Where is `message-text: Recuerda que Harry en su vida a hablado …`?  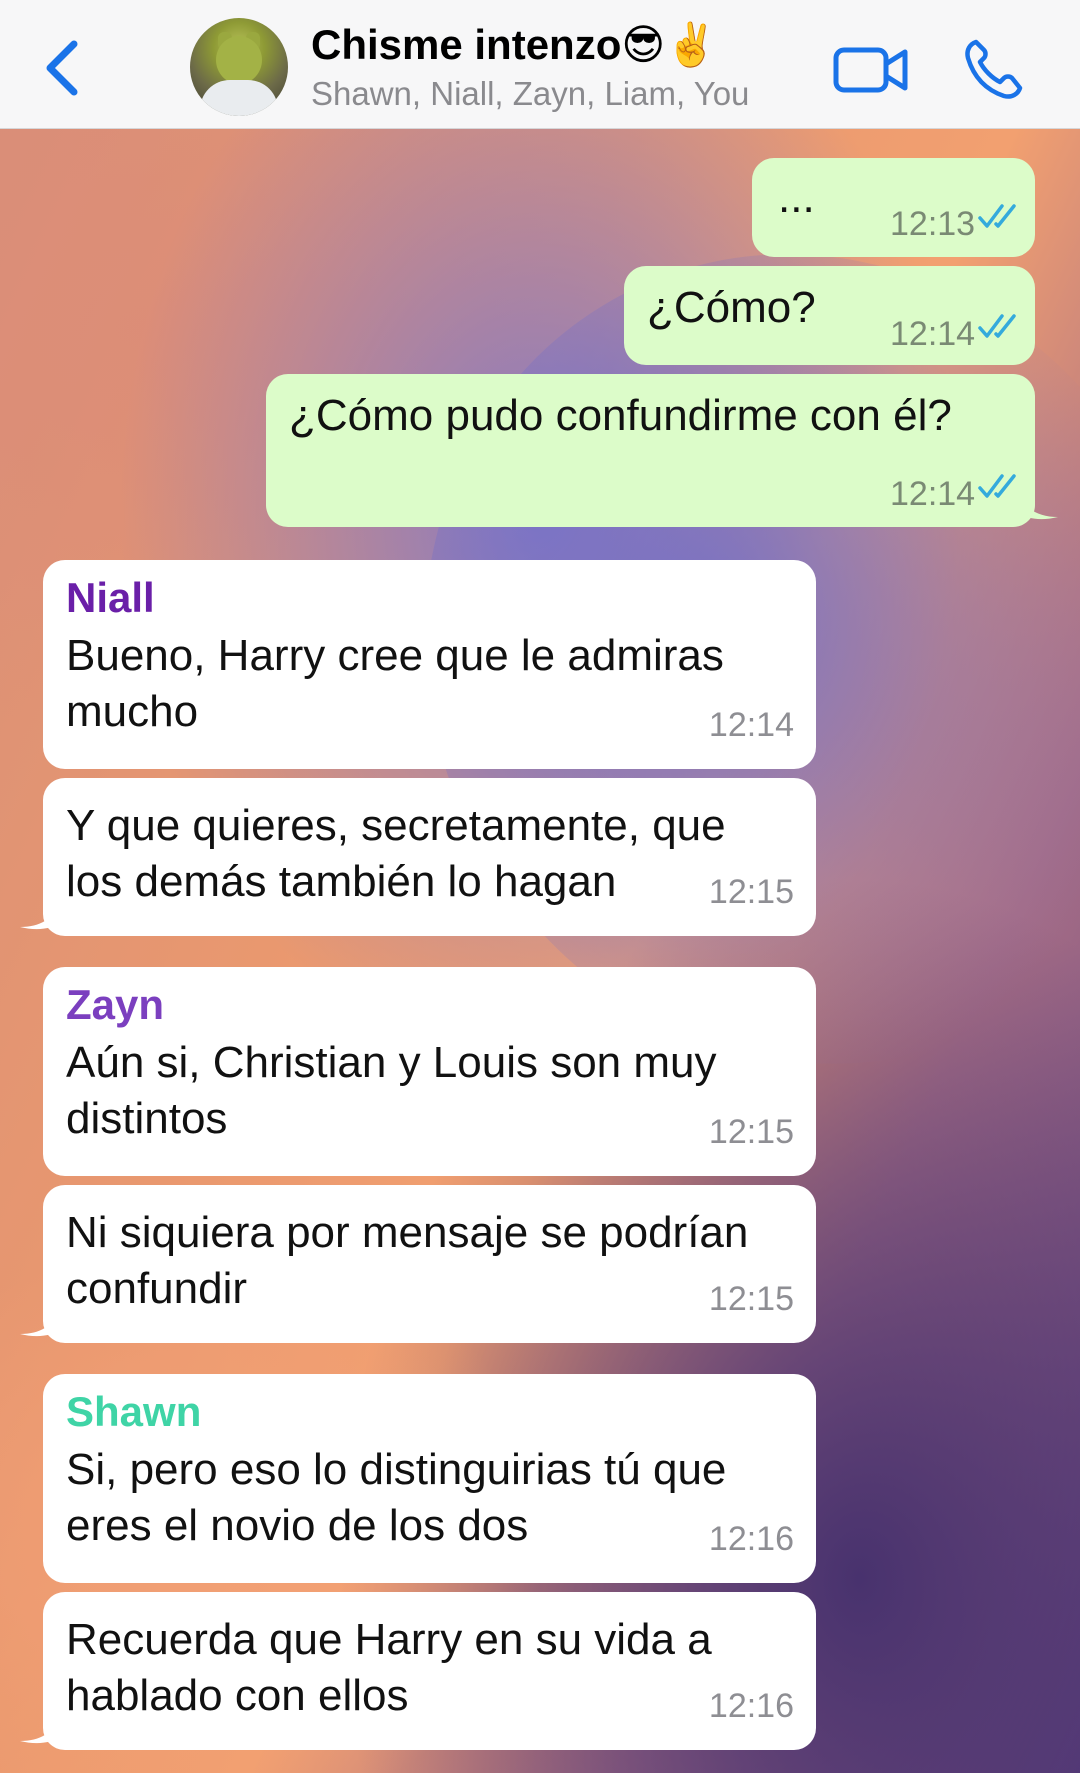 message-text: Recuerda que Harry en su vida a hablado … is located at coordinates (395, 1667).